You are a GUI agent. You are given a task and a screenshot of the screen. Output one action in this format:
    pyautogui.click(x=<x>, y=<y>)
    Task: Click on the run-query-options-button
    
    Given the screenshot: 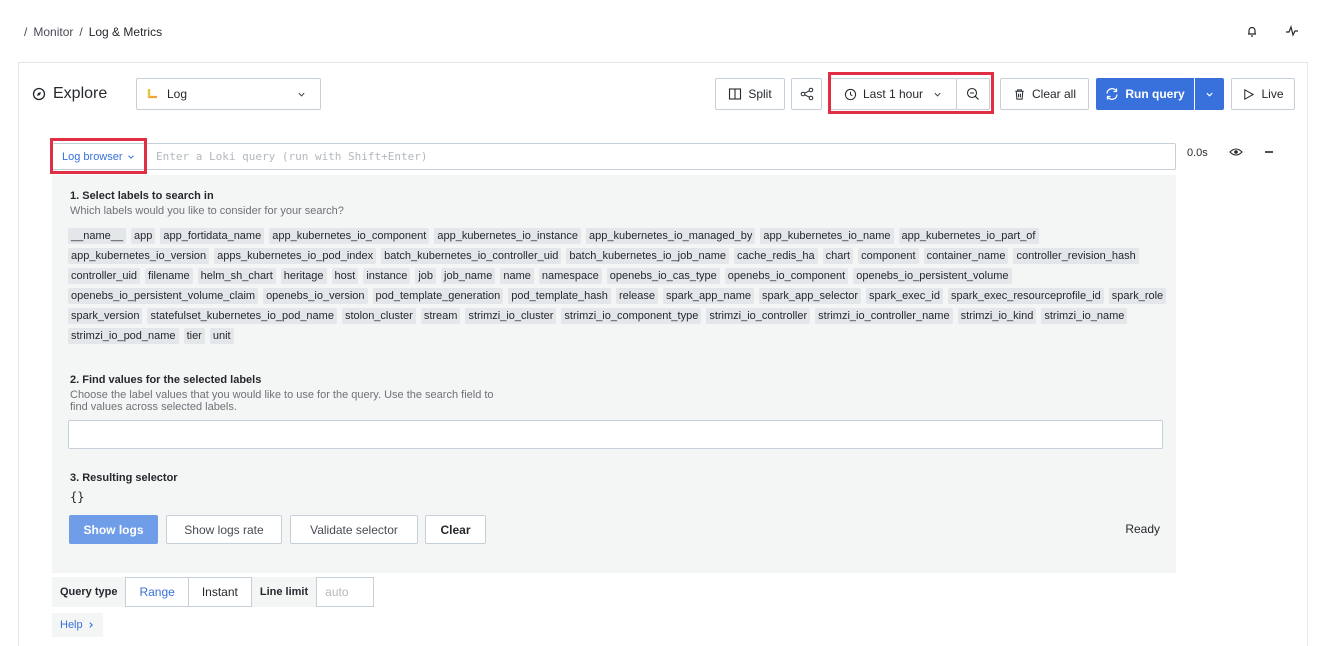 What is the action you would take?
    pyautogui.click(x=1209, y=94)
    